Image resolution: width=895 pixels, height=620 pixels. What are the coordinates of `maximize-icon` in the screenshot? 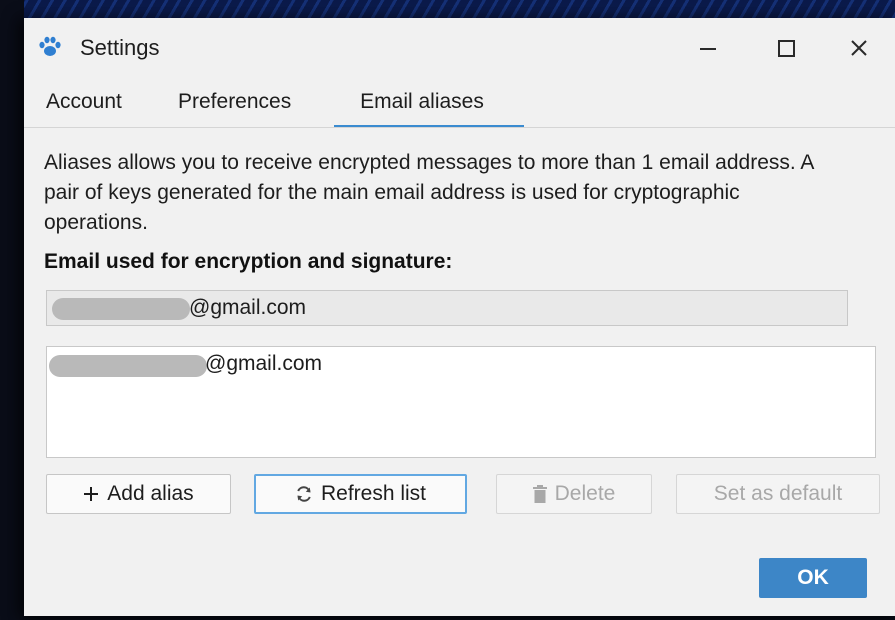 It's located at (786, 48).